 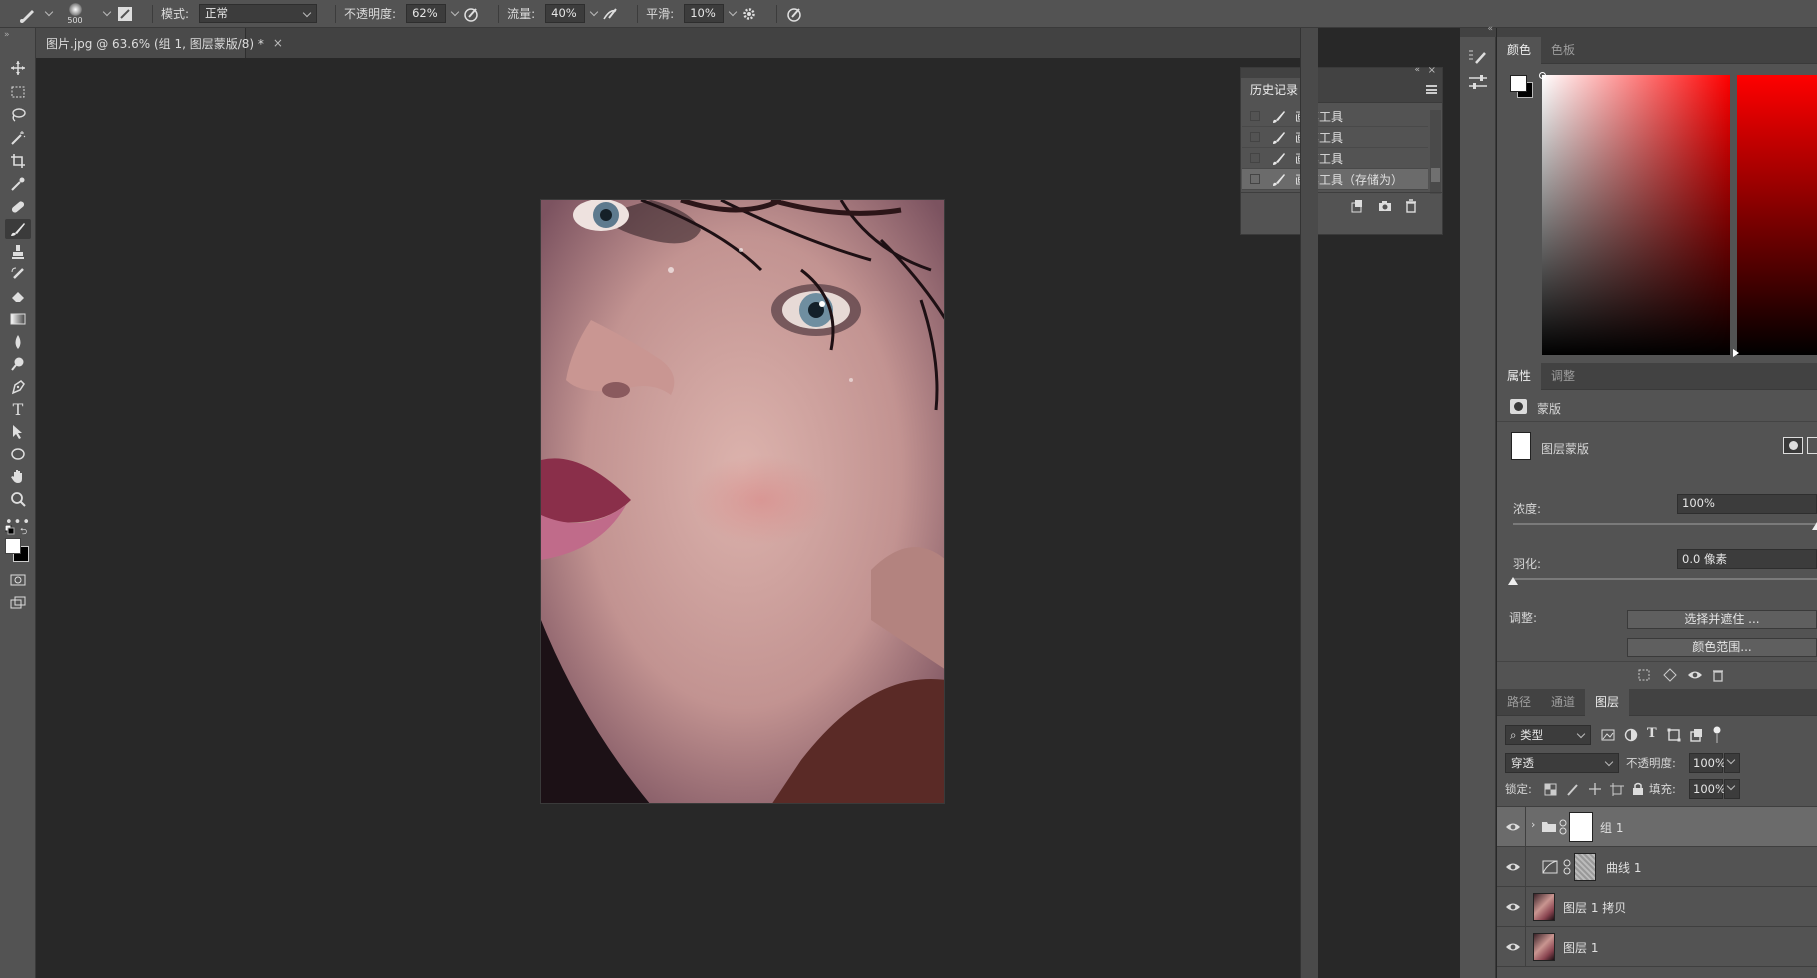 I want to click on expand-dock-icon: «, so click(x=1490, y=29).